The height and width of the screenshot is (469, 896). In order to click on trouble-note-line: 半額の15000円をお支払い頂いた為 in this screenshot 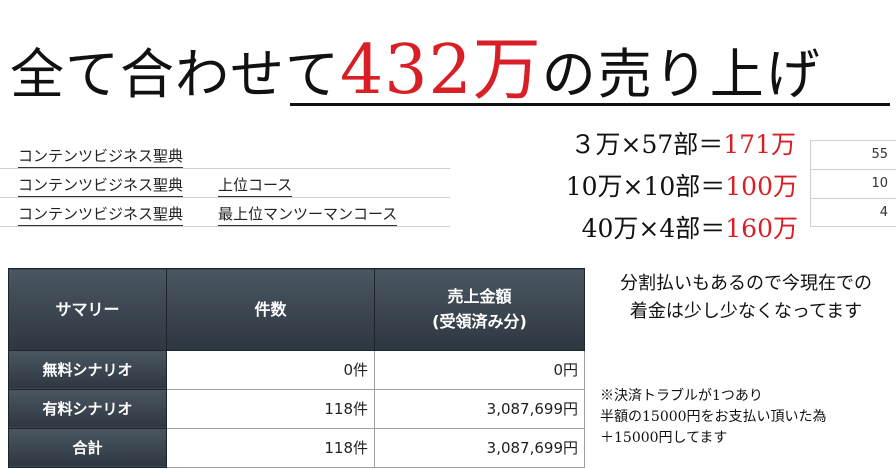, I will do `click(713, 417)`.